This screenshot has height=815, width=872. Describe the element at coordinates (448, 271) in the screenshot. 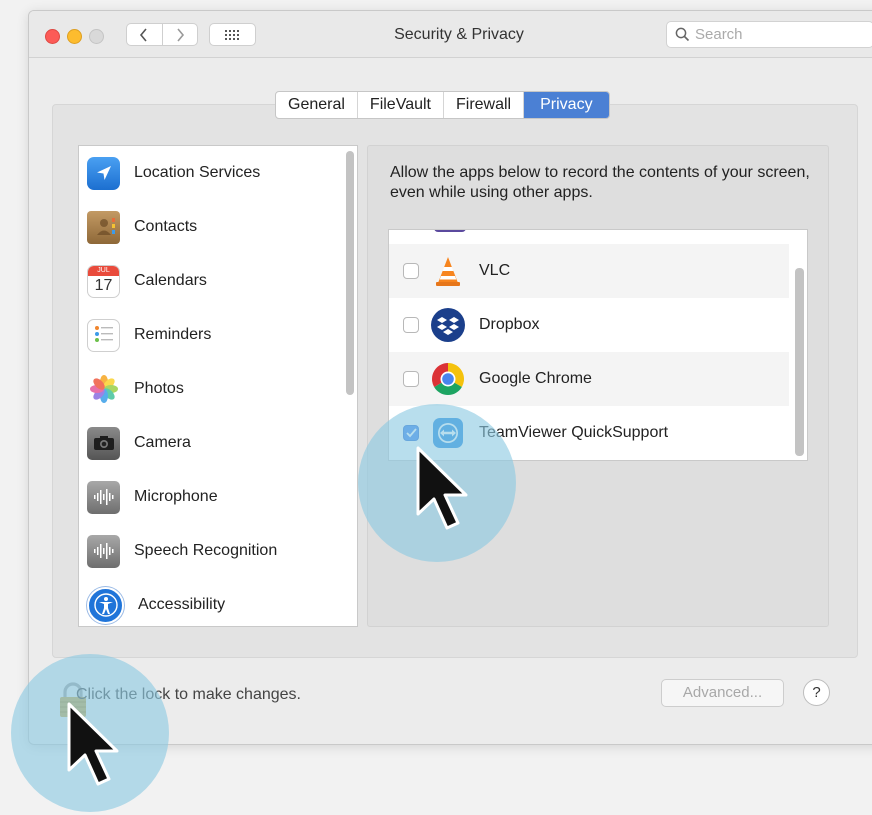

I see `vlc-cone-icon` at that location.